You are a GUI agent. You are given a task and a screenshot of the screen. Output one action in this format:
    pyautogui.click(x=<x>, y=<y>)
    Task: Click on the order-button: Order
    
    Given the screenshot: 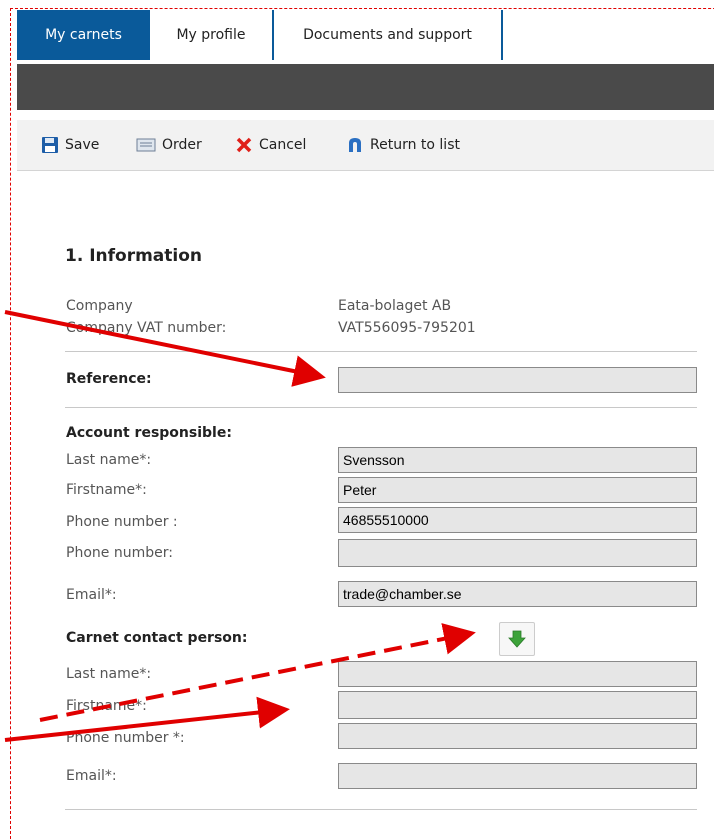 What is the action you would take?
    pyautogui.click(x=169, y=145)
    